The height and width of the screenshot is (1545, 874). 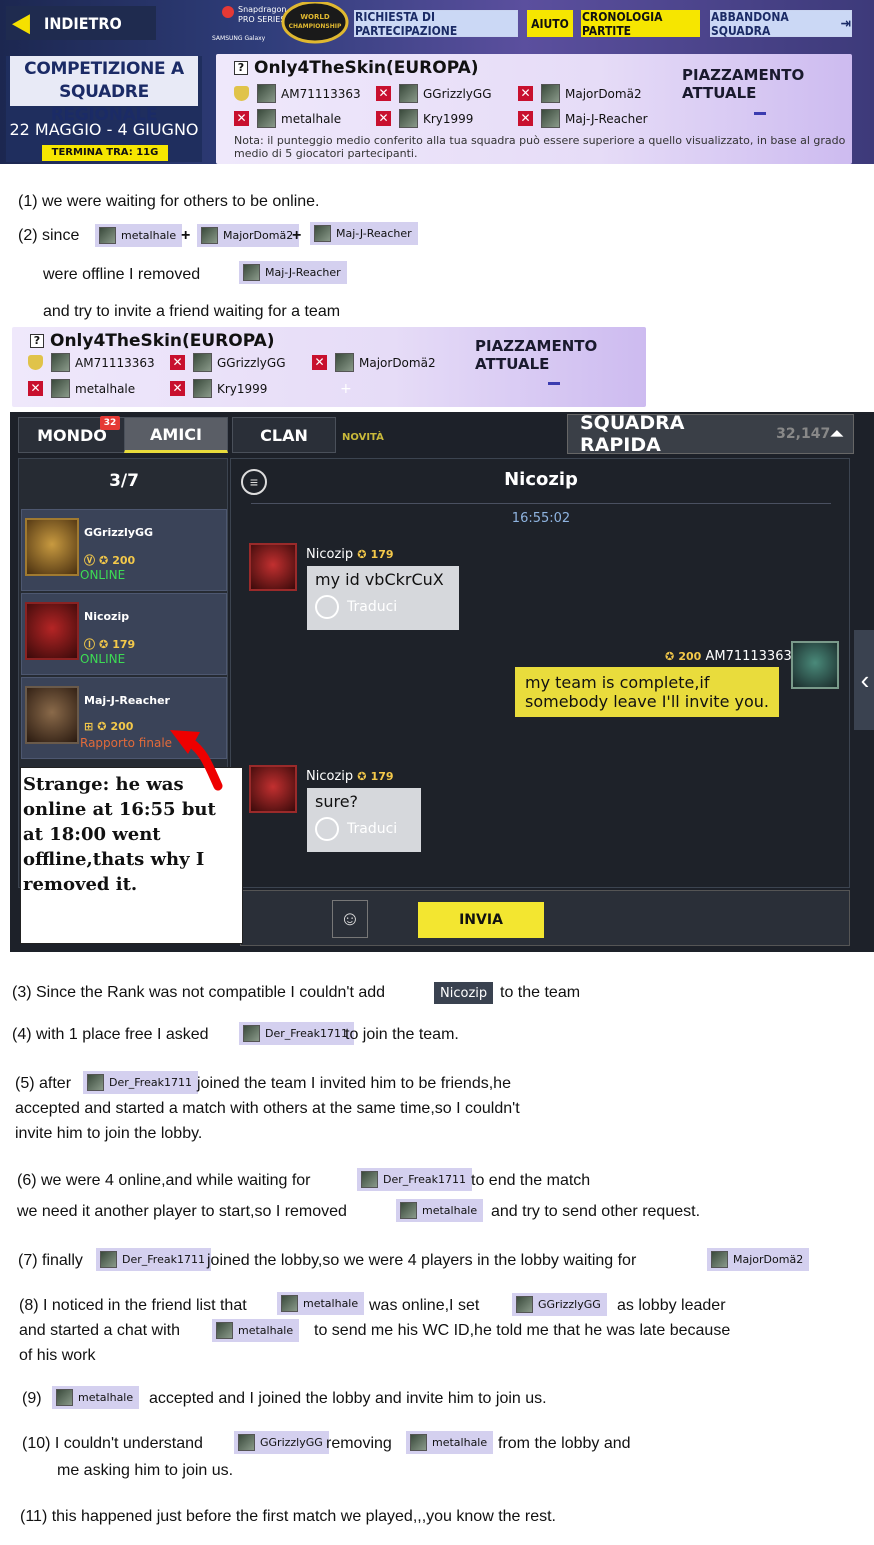 I want to click on chat-timestamp: 16:55:02, so click(x=541, y=518).